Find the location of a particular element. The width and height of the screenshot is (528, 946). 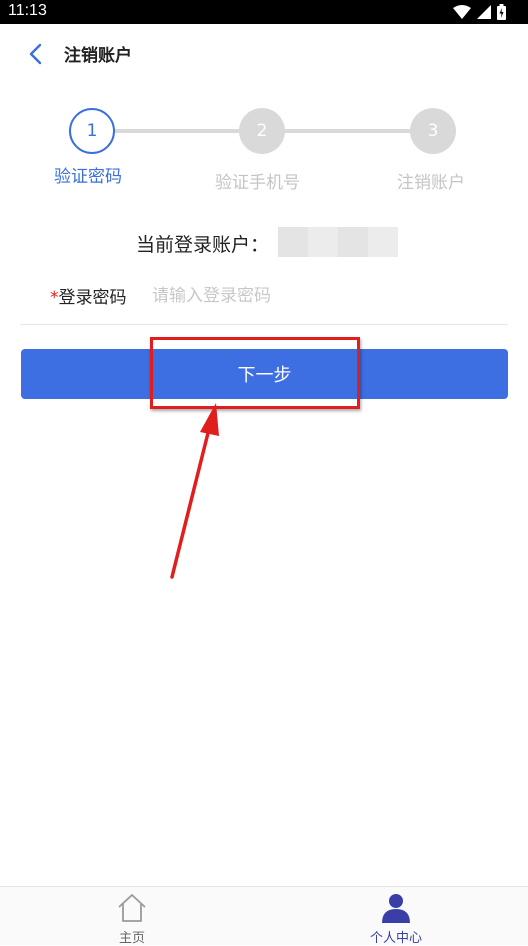

bottom-tab-bar: 主页 个人中心 is located at coordinates (264, 916).